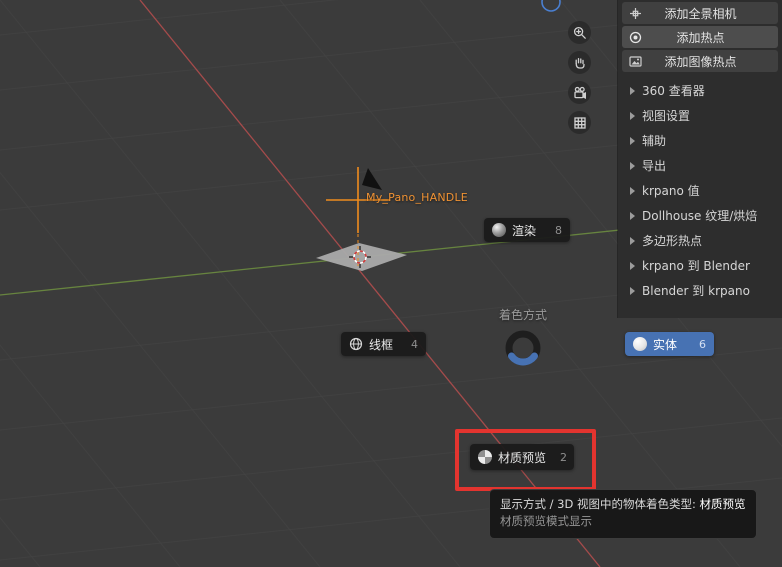  What do you see at coordinates (356, 344) in the screenshot?
I see `wireframe-sphere-icon` at bounding box center [356, 344].